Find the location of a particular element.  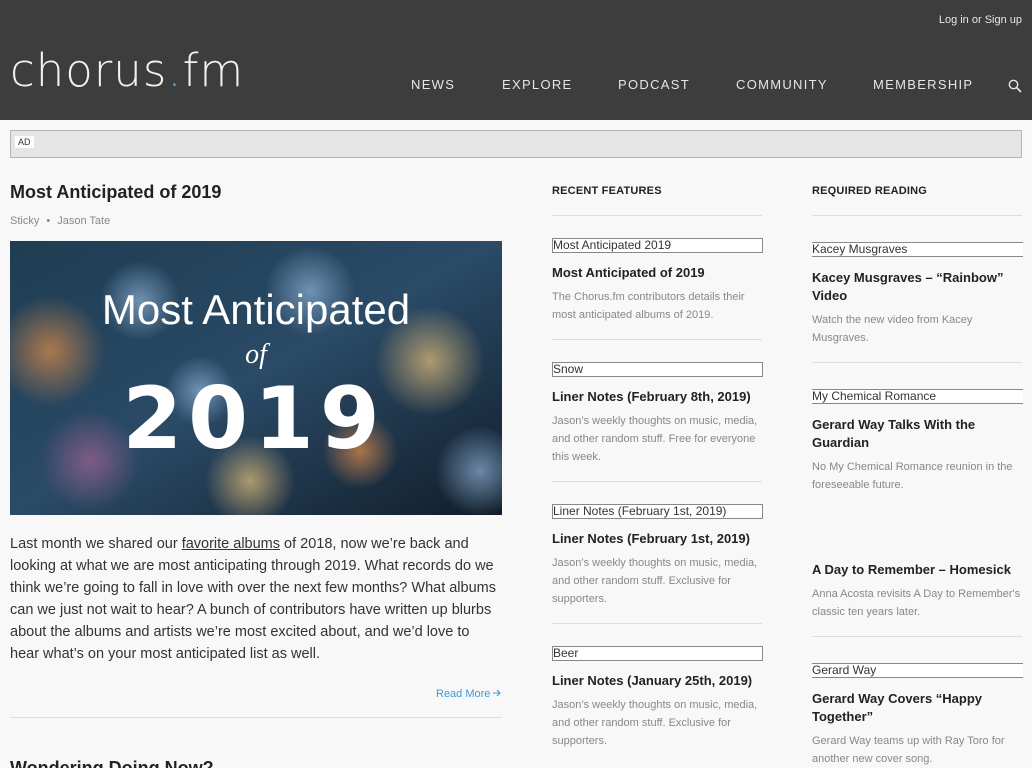

ad-banner: AD is located at coordinates (516, 144).